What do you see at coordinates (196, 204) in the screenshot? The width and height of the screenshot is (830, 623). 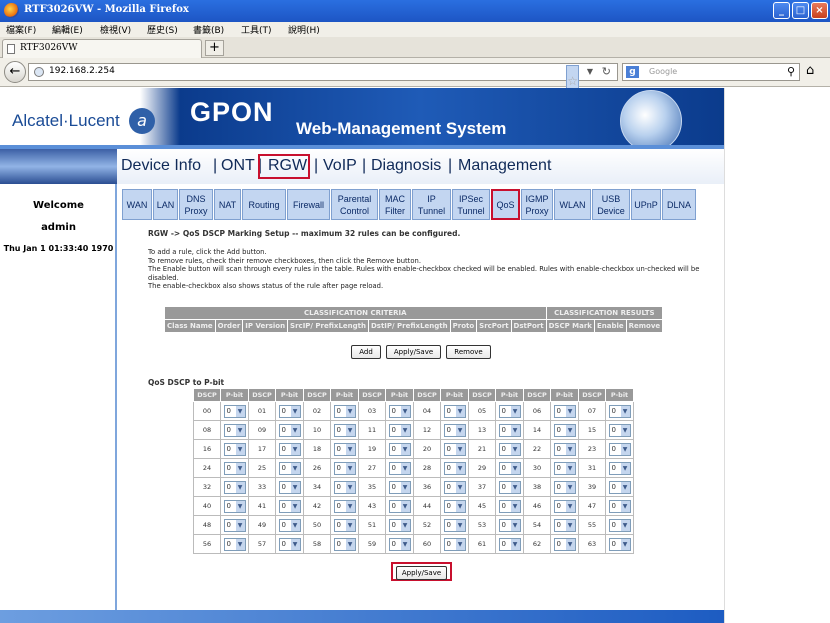 I see `tab-dns-proxy: DNS Proxy` at bounding box center [196, 204].